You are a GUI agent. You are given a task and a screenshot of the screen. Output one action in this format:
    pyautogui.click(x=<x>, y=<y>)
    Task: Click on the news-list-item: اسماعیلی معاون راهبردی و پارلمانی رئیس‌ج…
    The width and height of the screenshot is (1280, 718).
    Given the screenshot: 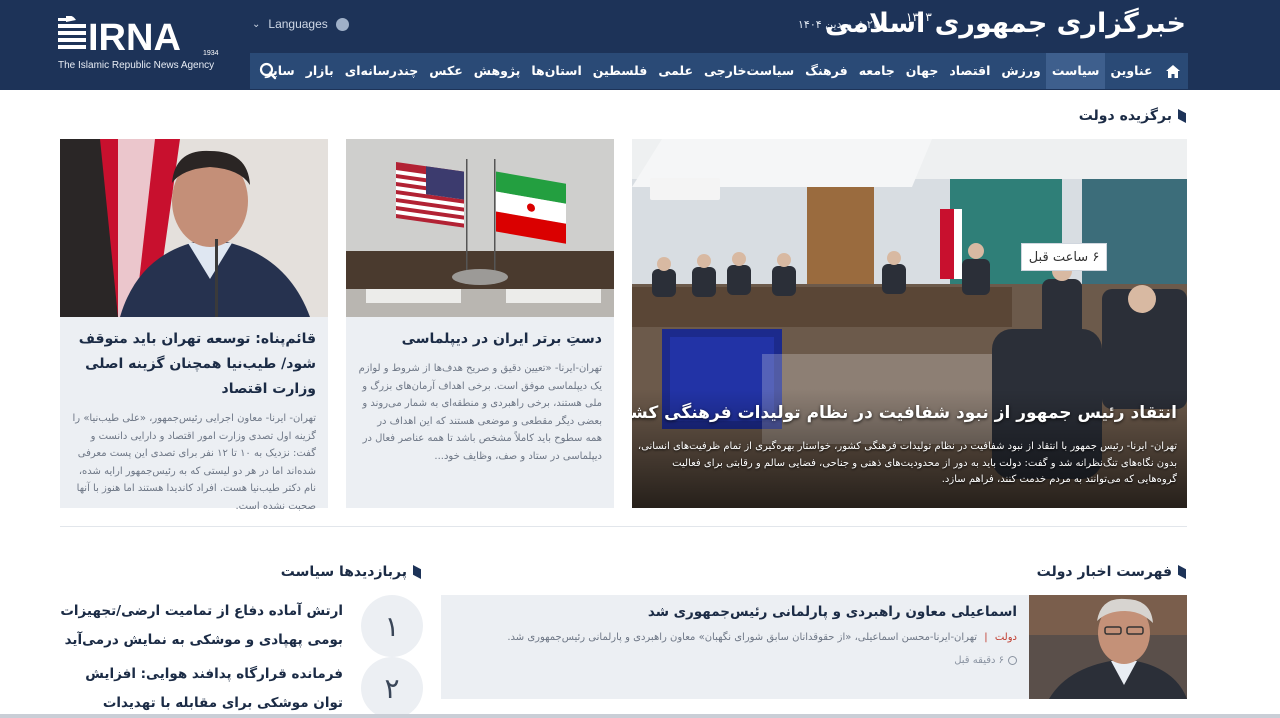 What is the action you would take?
    pyautogui.click(x=814, y=647)
    